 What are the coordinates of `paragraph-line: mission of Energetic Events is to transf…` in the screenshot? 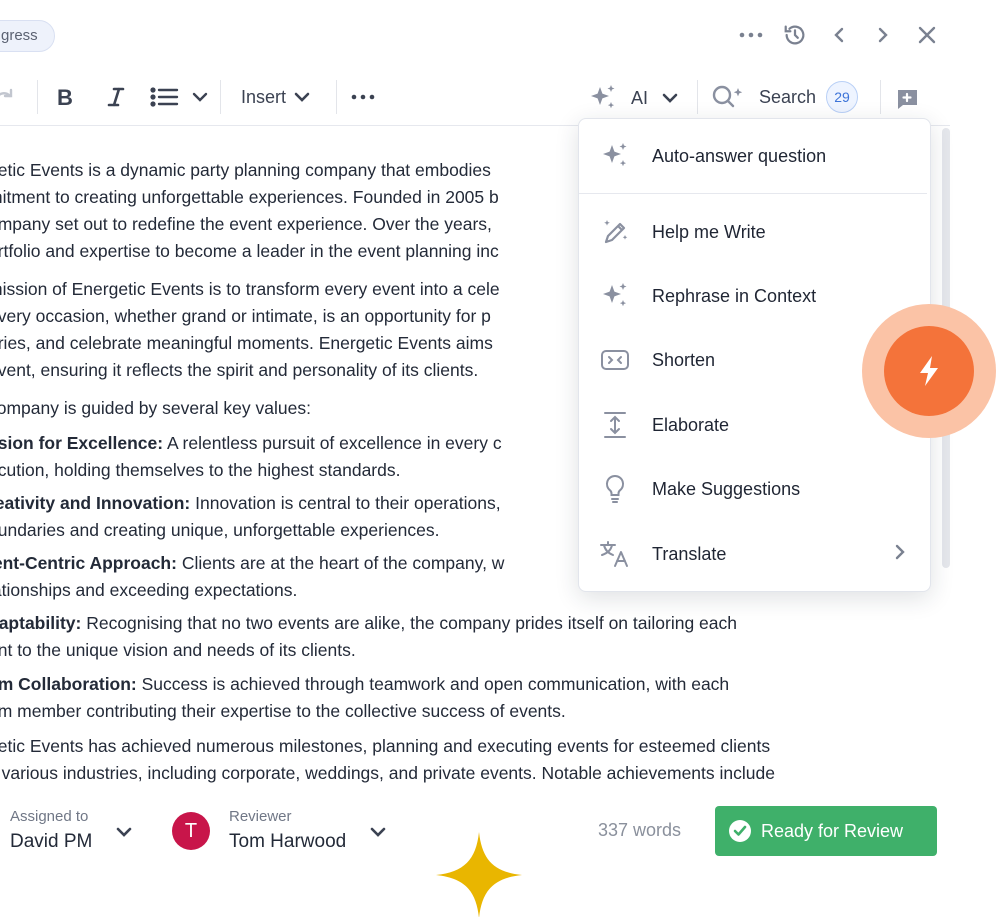 It's located at (250, 289).